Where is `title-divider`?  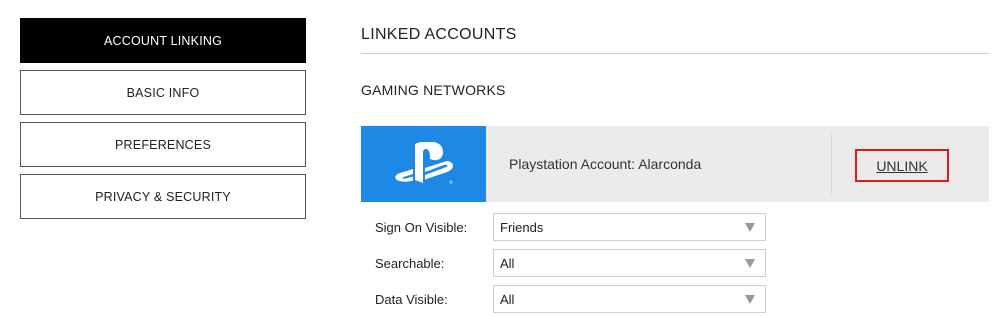
title-divider is located at coordinates (675, 53).